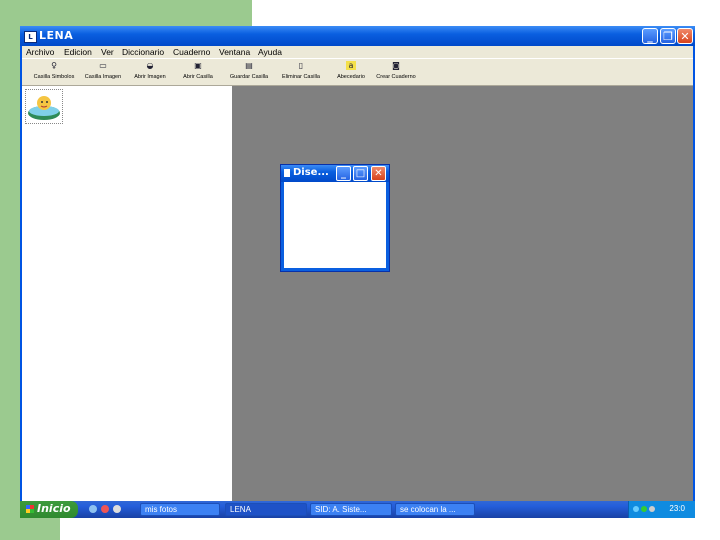 The width and height of the screenshot is (720, 540). What do you see at coordinates (335, 225) in the screenshot?
I see `child-canvas` at bounding box center [335, 225].